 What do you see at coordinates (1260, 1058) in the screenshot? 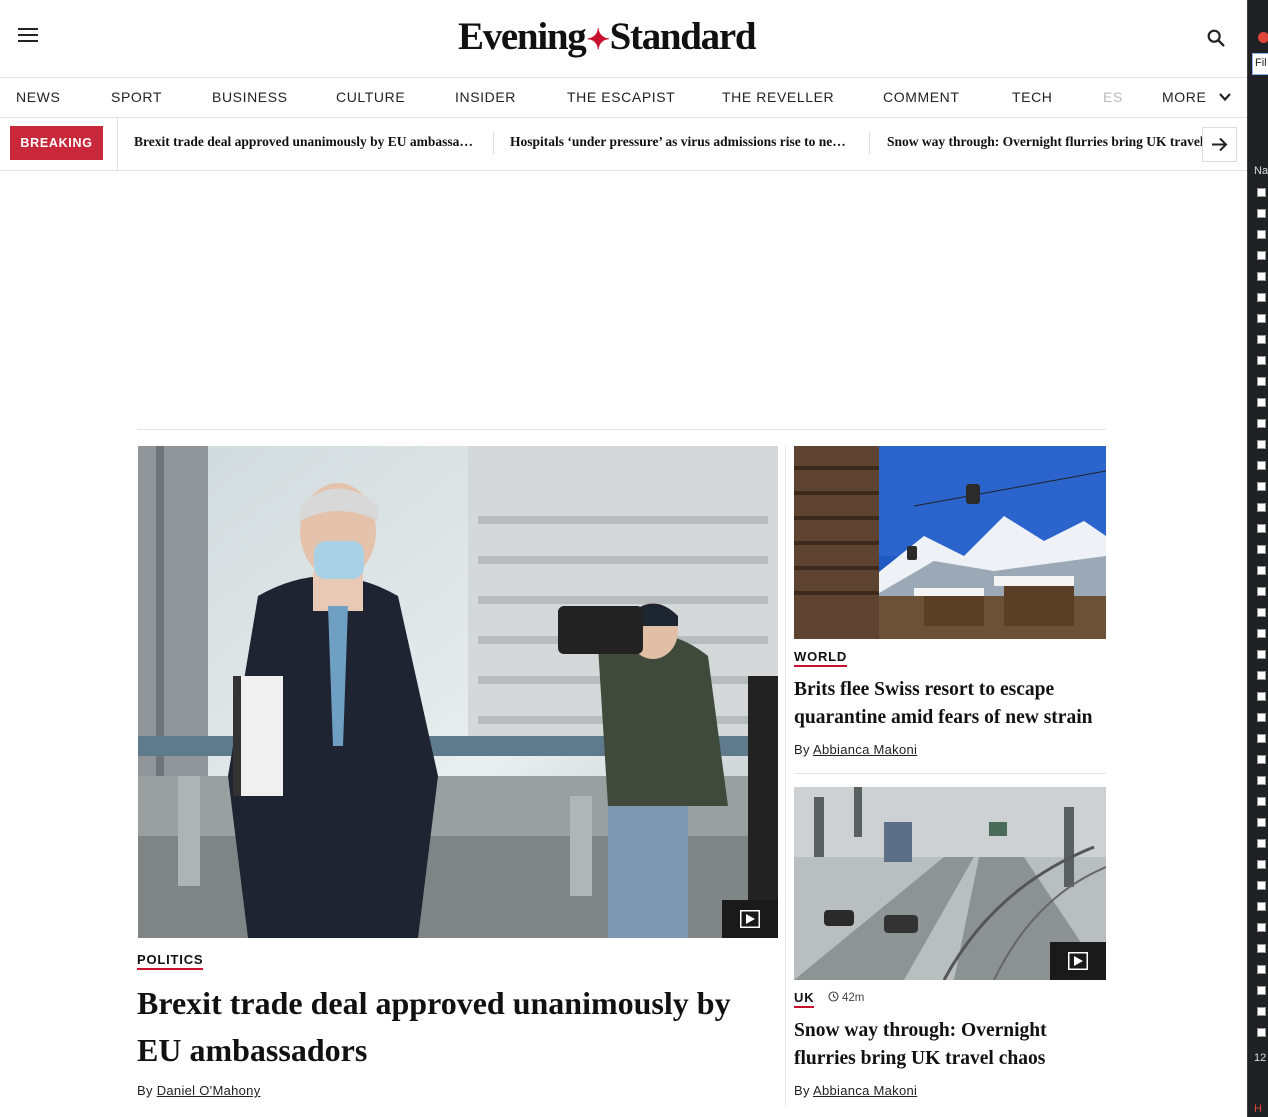
I see `devtools-request-count: 12` at bounding box center [1260, 1058].